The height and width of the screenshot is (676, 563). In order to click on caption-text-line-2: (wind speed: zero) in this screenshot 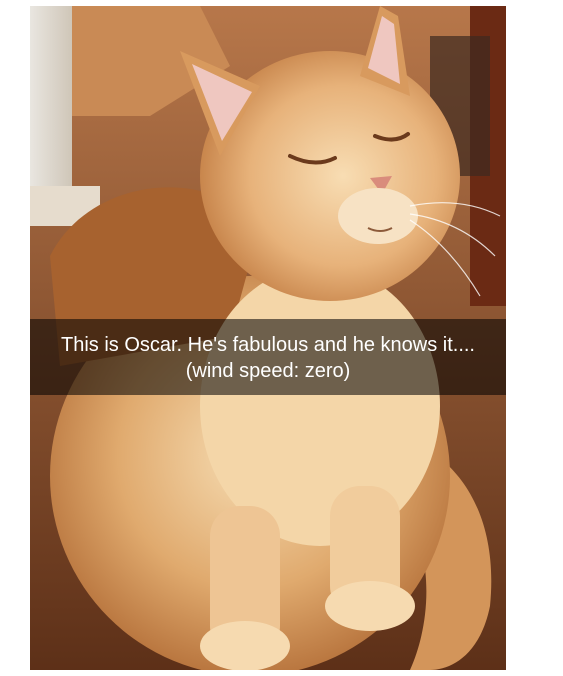, I will do `click(268, 371)`.